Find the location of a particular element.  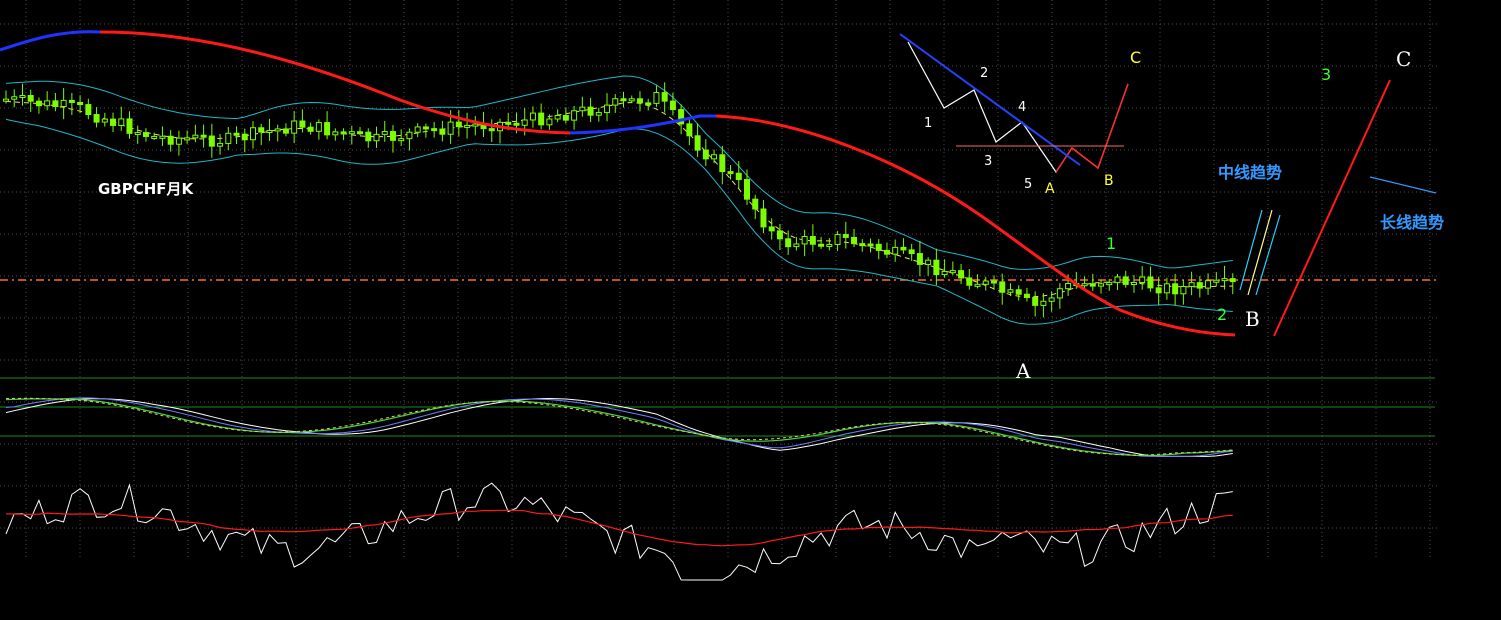

wave-label-B: B is located at coordinates (1252, 319).